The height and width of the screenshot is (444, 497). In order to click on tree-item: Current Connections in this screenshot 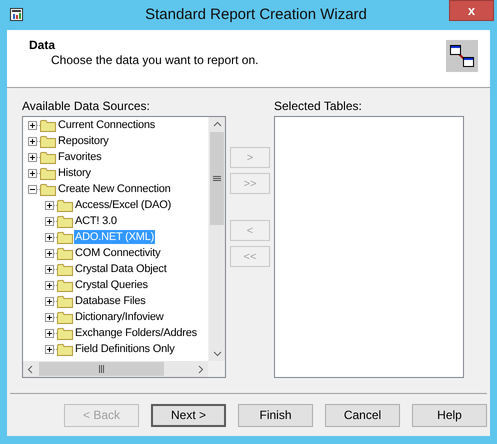, I will do `click(106, 125)`.